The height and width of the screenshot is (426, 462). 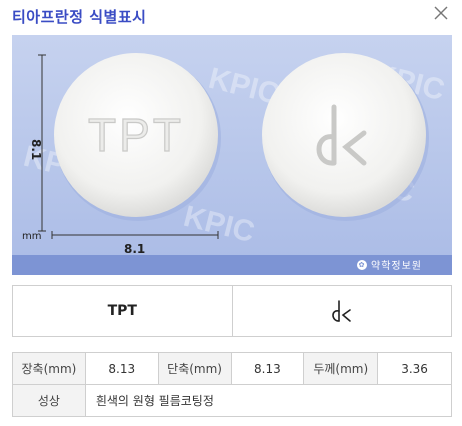 What do you see at coordinates (49, 400) in the screenshot?
I see `appearance-label: 성상` at bounding box center [49, 400].